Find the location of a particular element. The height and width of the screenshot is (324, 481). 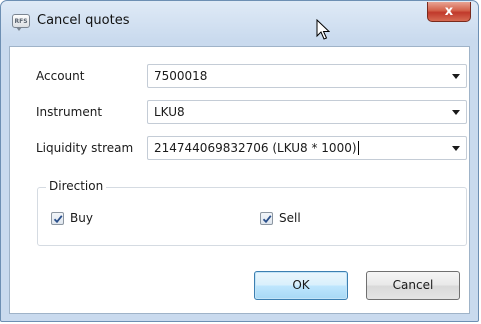

account-row: Account 7500018 is located at coordinates (239, 76).